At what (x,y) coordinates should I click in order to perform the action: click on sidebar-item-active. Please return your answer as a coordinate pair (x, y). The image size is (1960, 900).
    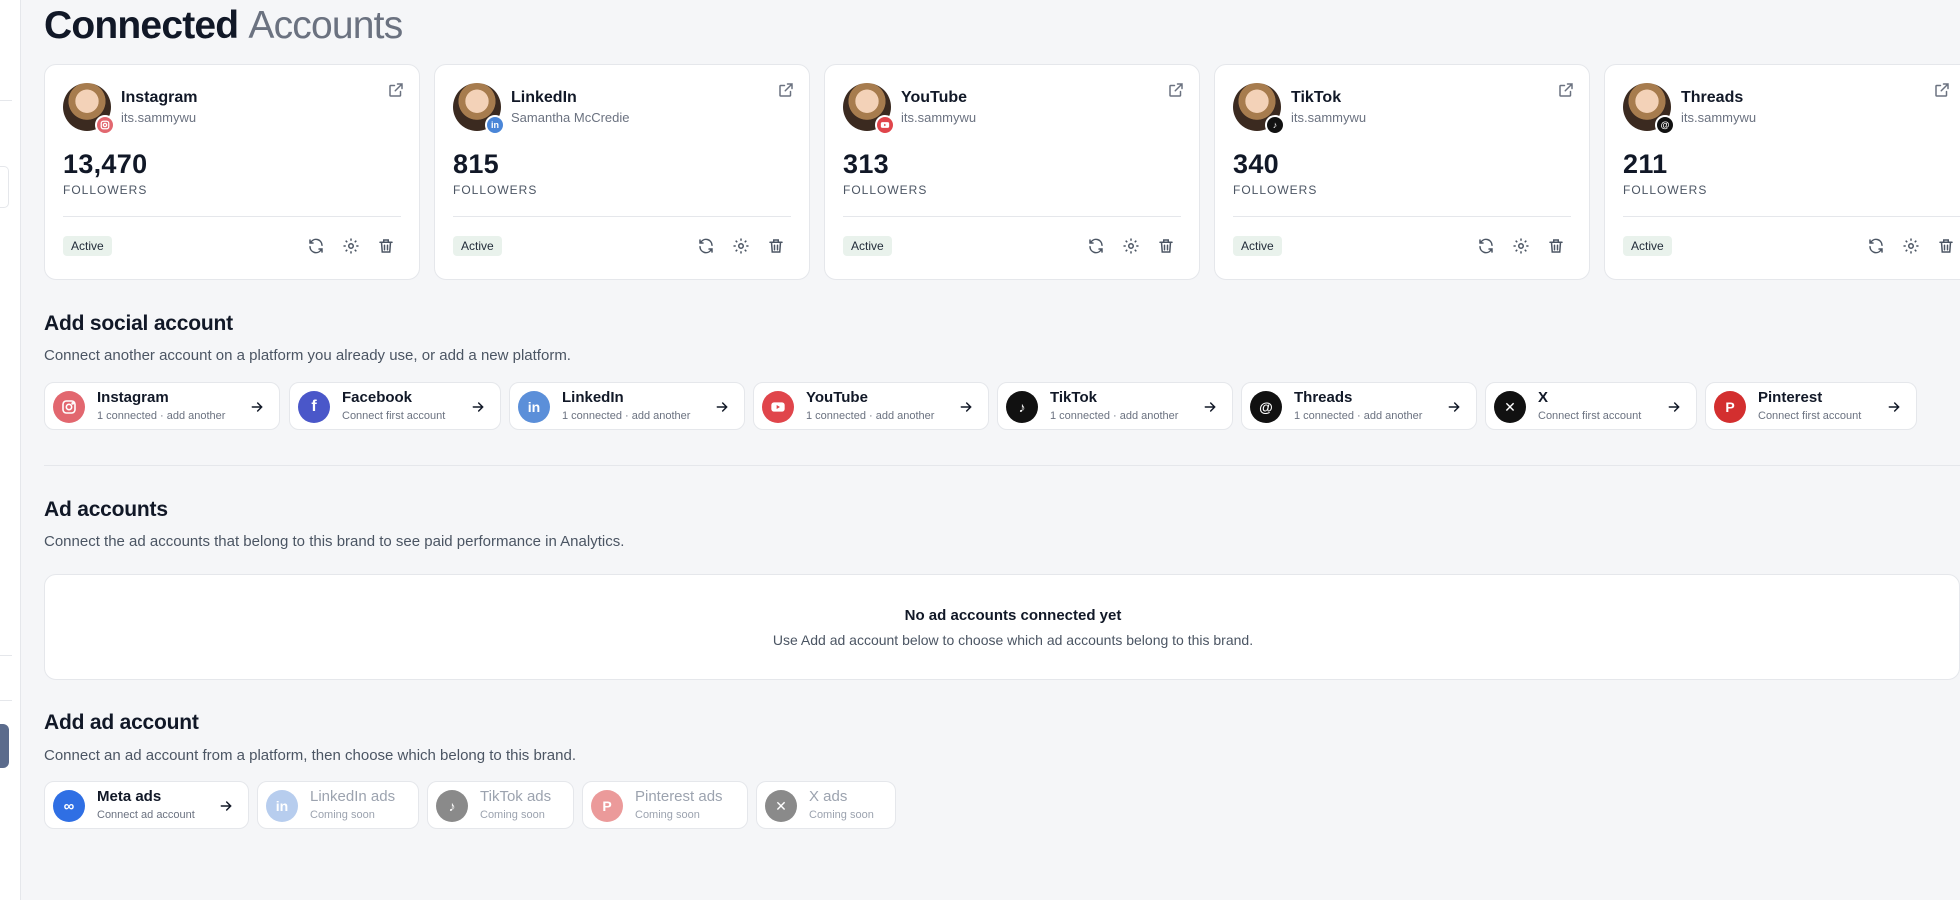
    Looking at the image, I should click on (4, 746).